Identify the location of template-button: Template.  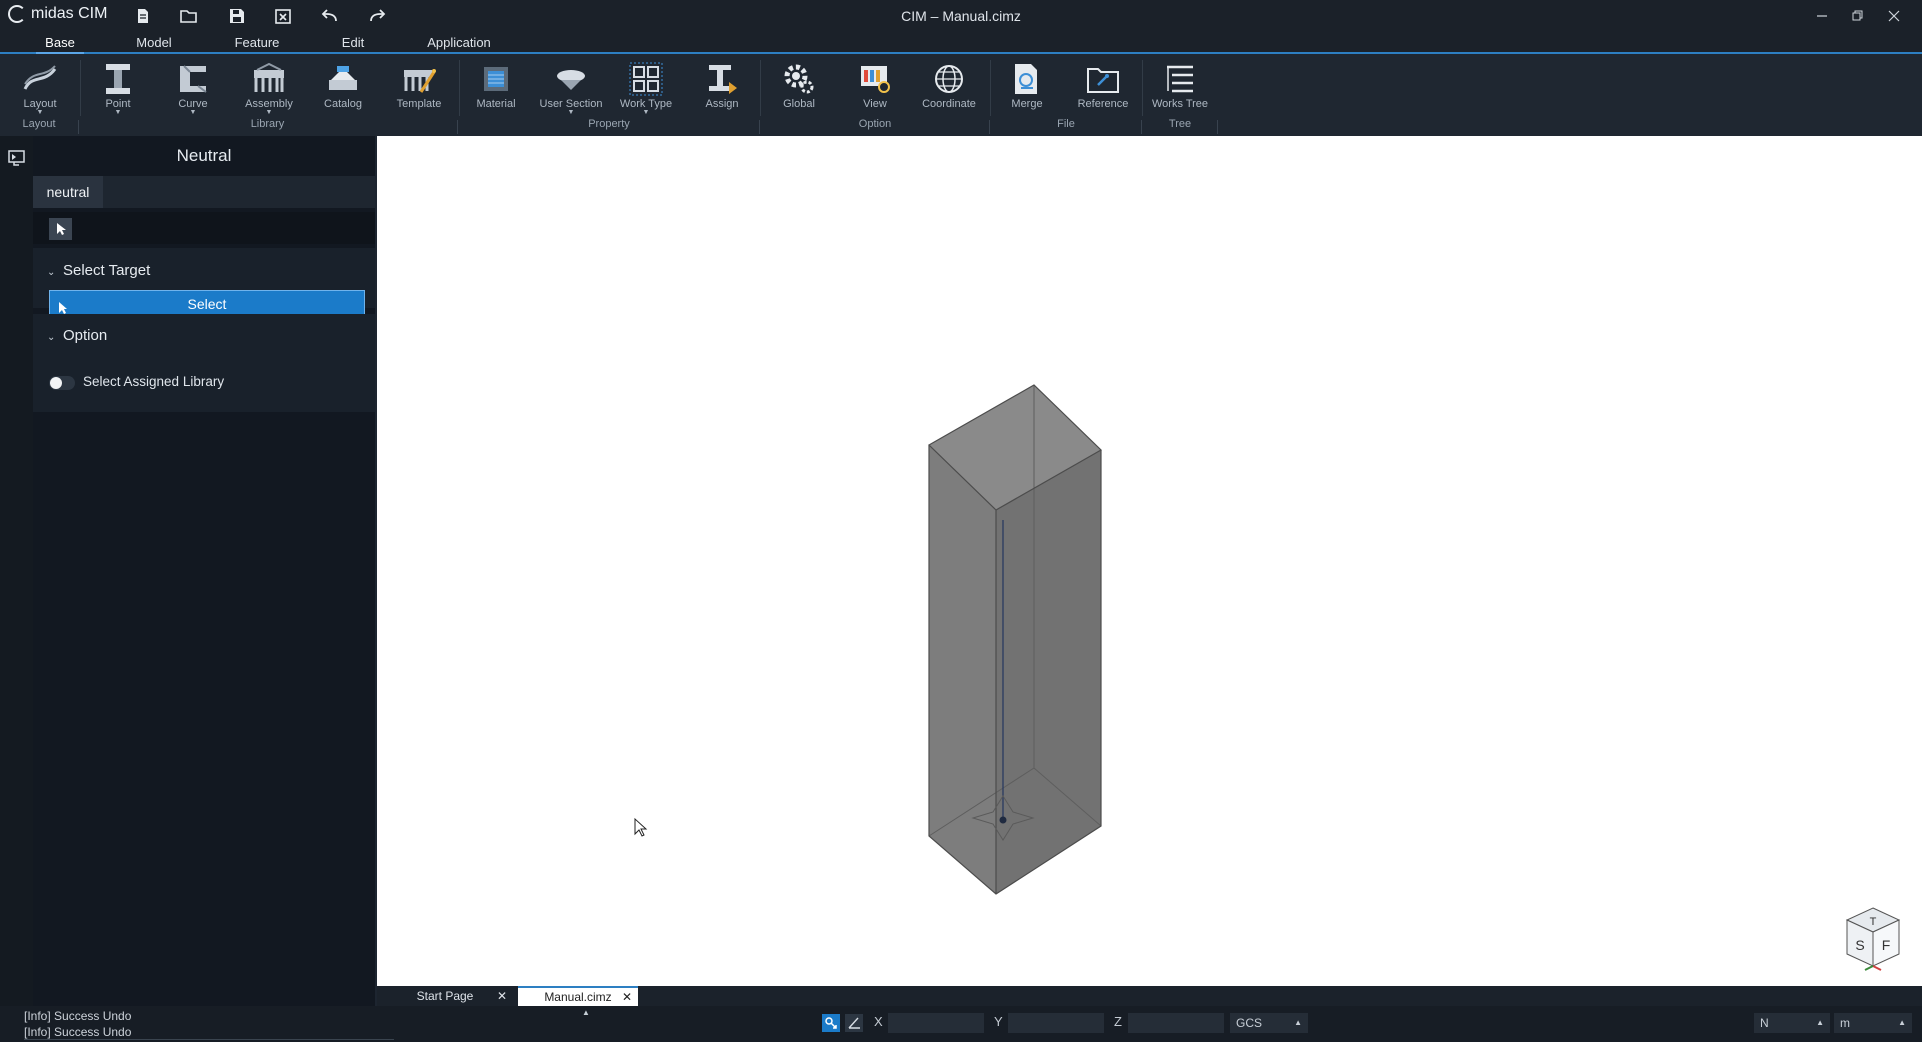
(419, 90).